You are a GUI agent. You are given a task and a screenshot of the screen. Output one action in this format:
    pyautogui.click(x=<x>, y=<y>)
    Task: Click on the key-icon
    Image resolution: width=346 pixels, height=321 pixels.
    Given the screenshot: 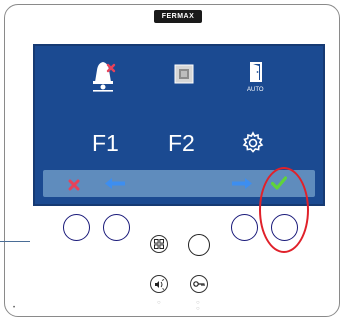 What is the action you would take?
    pyautogui.click(x=199, y=284)
    